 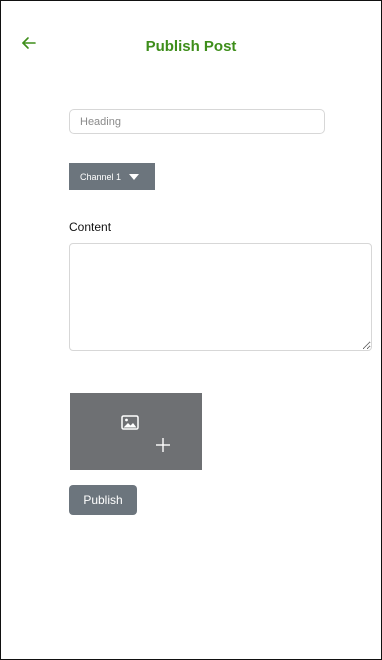 I want to click on channel-dropdown: Channel 1, so click(x=112, y=176).